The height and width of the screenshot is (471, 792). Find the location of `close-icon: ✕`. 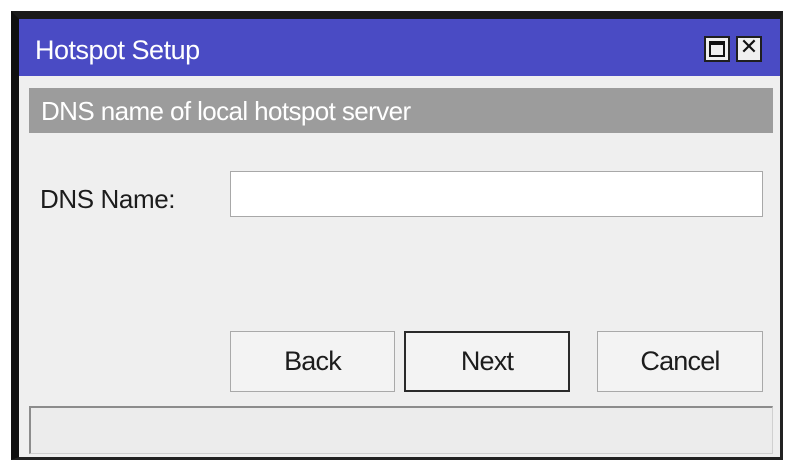

close-icon: ✕ is located at coordinates (749, 47).